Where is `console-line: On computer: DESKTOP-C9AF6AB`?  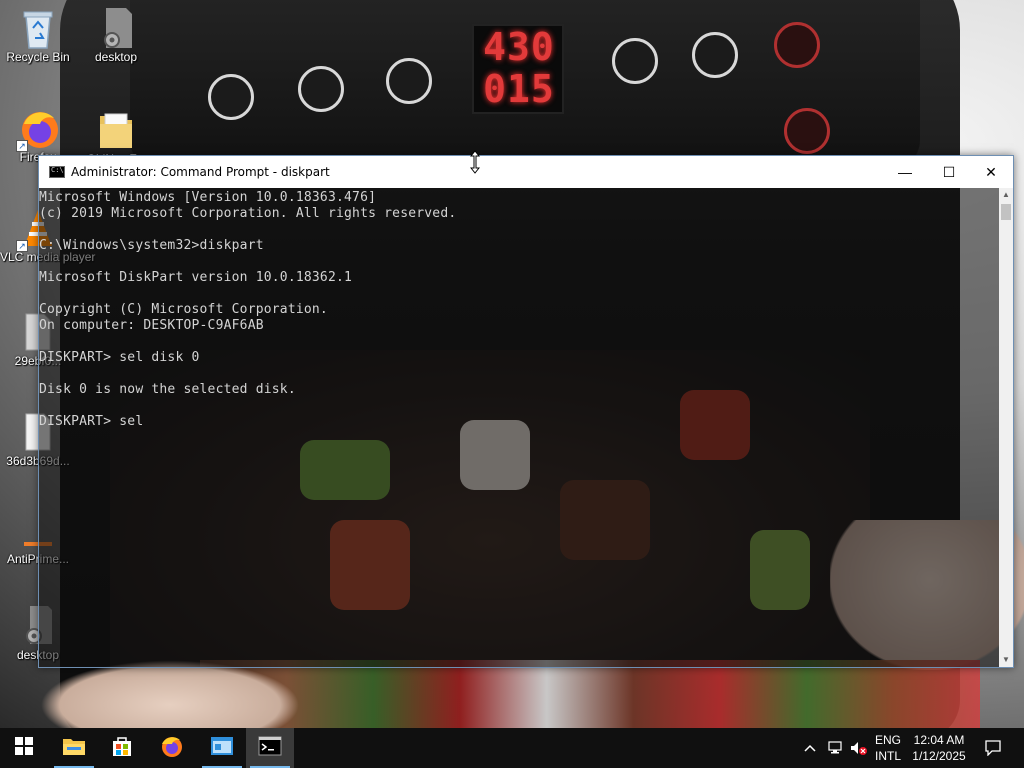 console-line: On computer: DESKTOP-C9AF6AB is located at coordinates (151, 325).